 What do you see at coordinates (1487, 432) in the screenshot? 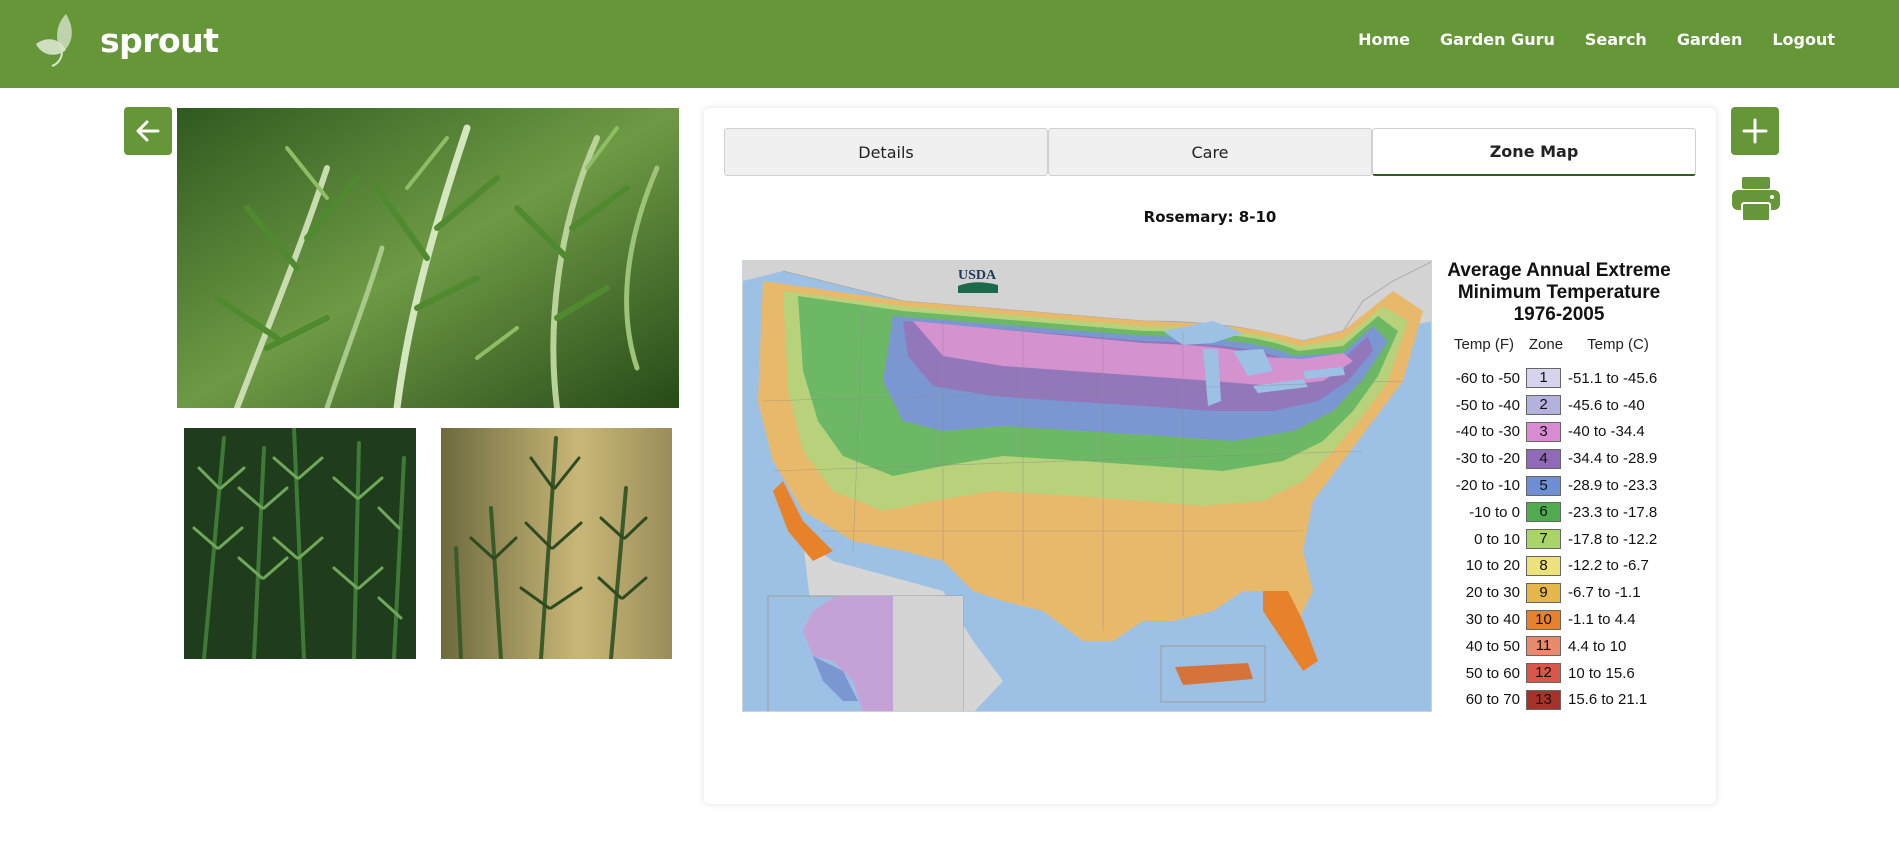
I see `legend-temp-f: -40 to -30` at bounding box center [1487, 432].